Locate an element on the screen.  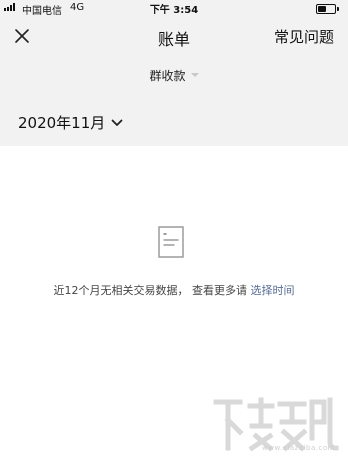
filter-bar: 群收款 is located at coordinates (174, 75).